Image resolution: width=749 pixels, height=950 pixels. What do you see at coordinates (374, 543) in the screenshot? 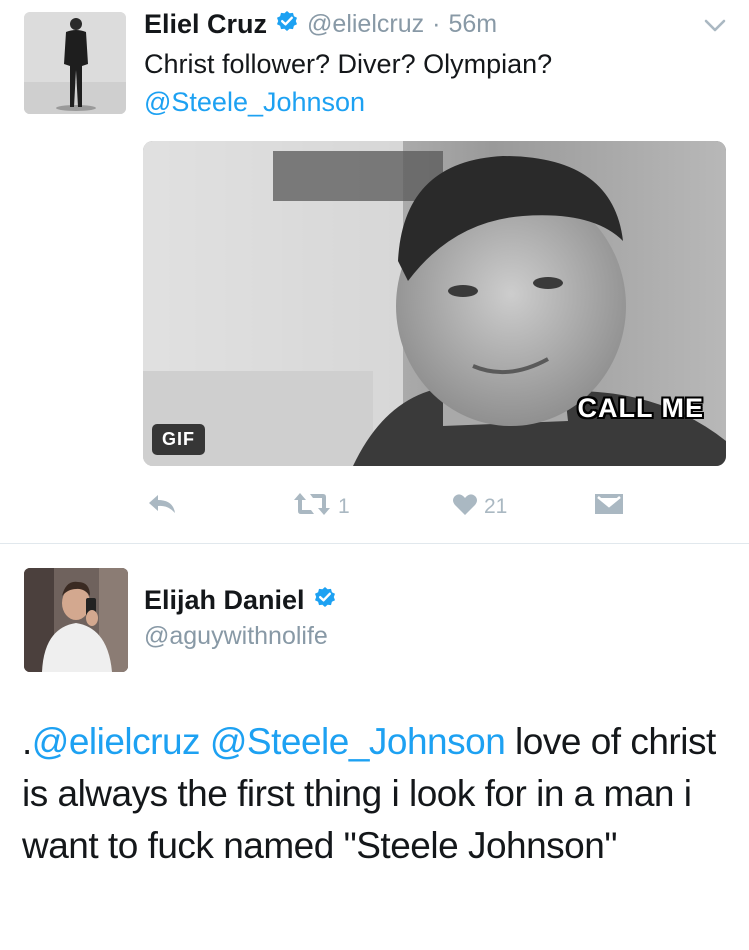
I see `tweet-divider` at bounding box center [374, 543].